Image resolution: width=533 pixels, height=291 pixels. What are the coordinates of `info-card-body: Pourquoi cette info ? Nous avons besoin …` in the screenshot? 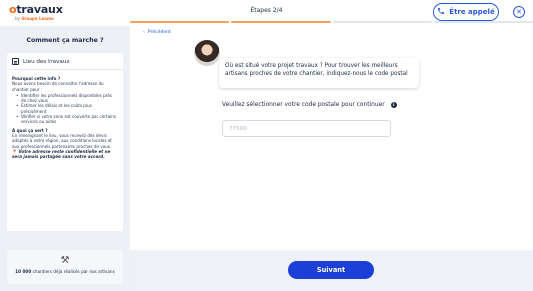 It's located at (65, 116).